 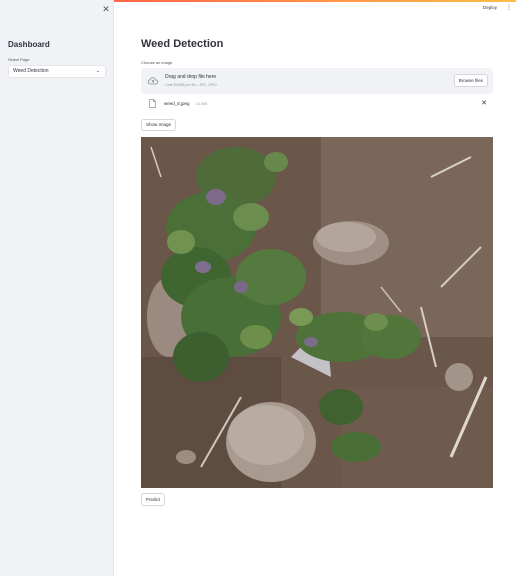 I want to click on file-name: weed_8.jpeg, so click(x=177, y=103).